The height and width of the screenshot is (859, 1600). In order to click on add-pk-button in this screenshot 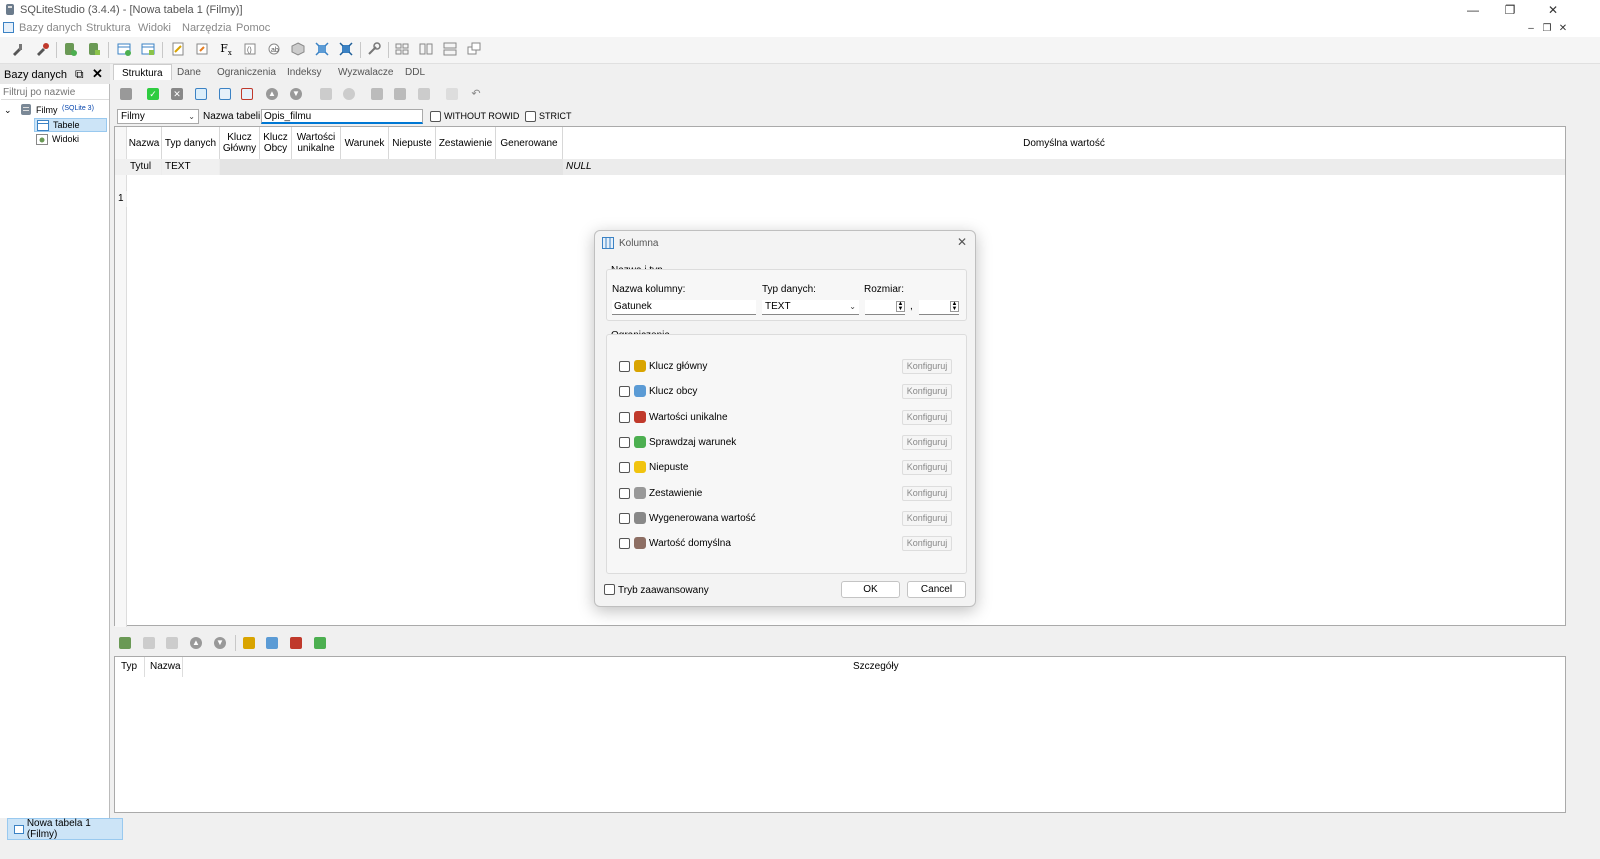, I will do `click(249, 643)`.